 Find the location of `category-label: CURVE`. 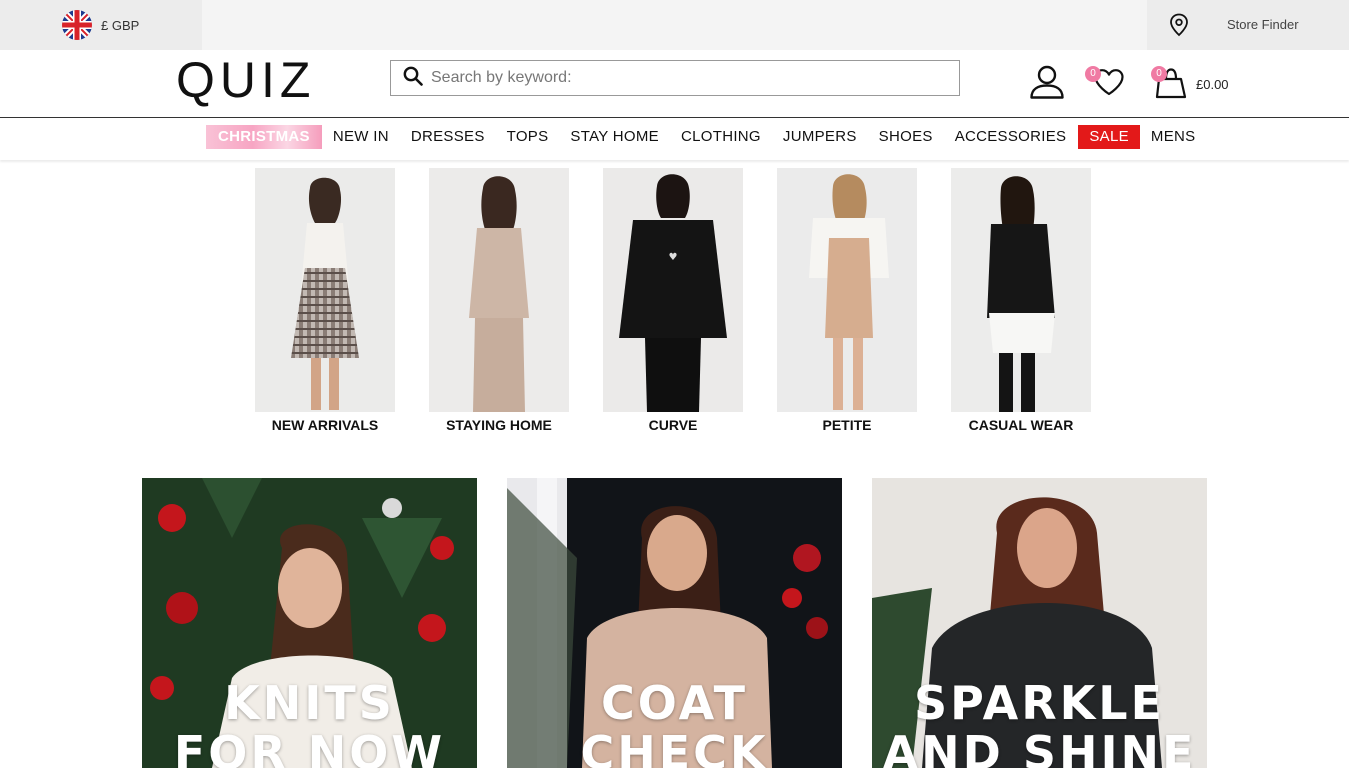

category-label: CURVE is located at coordinates (673, 425).